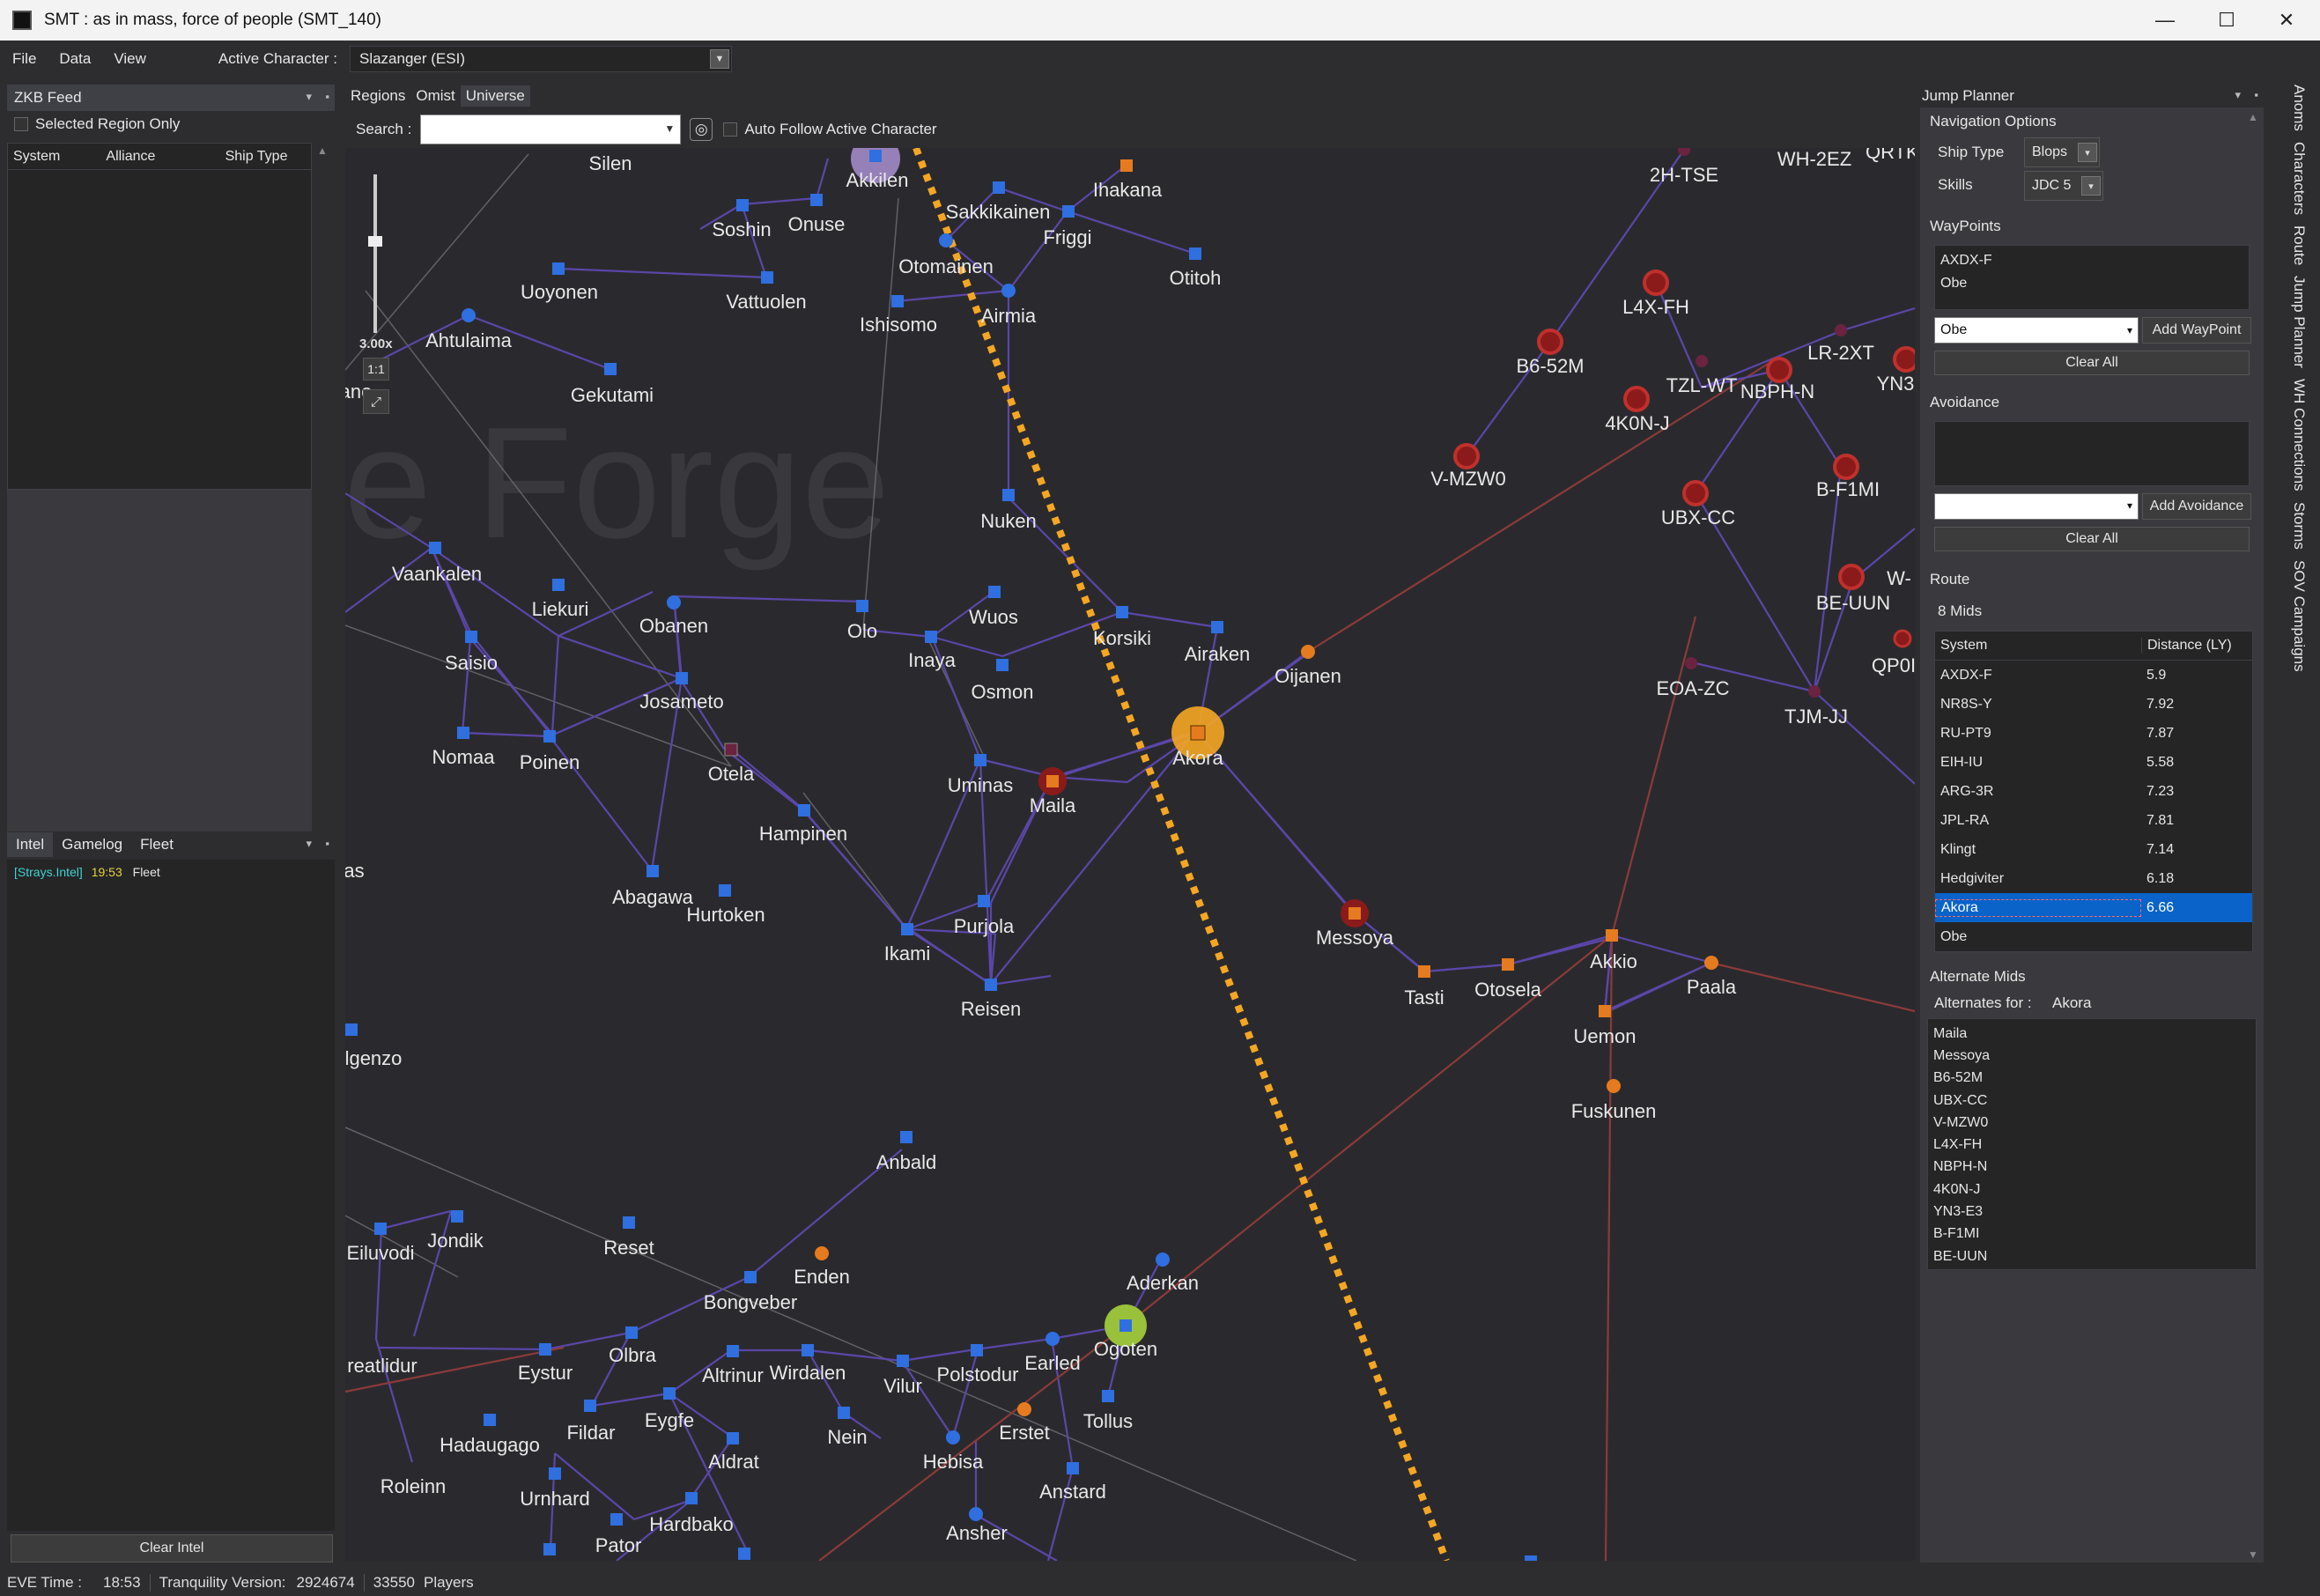 The height and width of the screenshot is (1596, 2320). I want to click on clear-avoidance-button: Clear All, so click(2092, 539).